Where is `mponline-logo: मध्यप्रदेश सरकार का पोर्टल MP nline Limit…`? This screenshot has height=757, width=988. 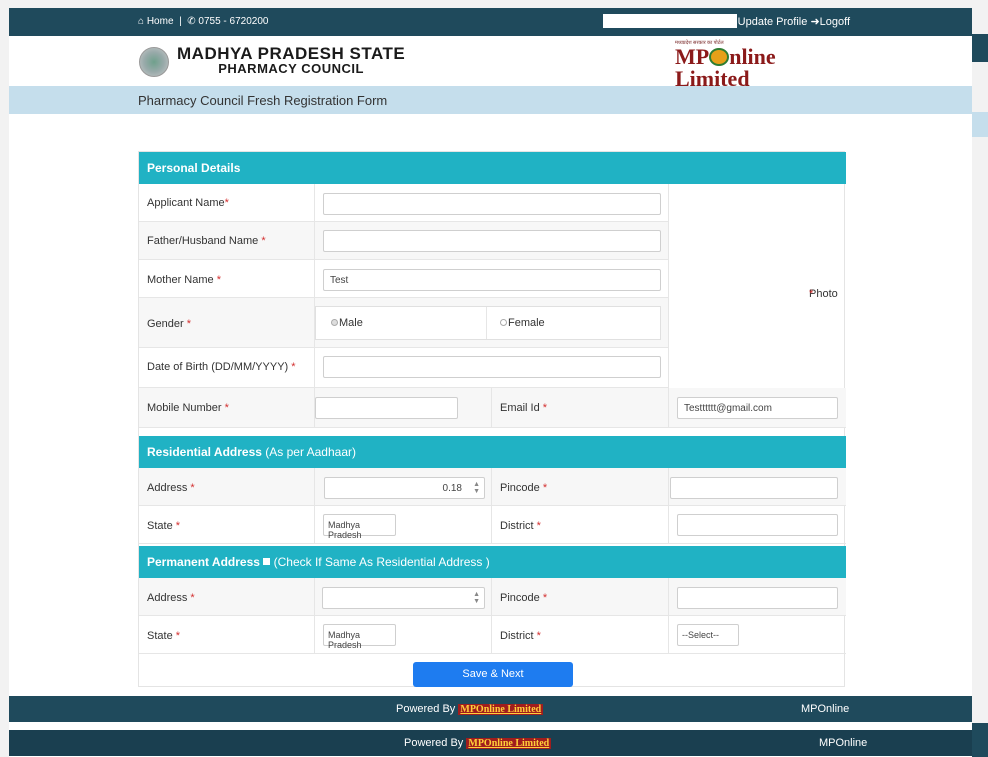
mponline-logo: मध्यप्रदेश सरकार का पोर्टल MP nline Limit… is located at coordinates (761, 67).